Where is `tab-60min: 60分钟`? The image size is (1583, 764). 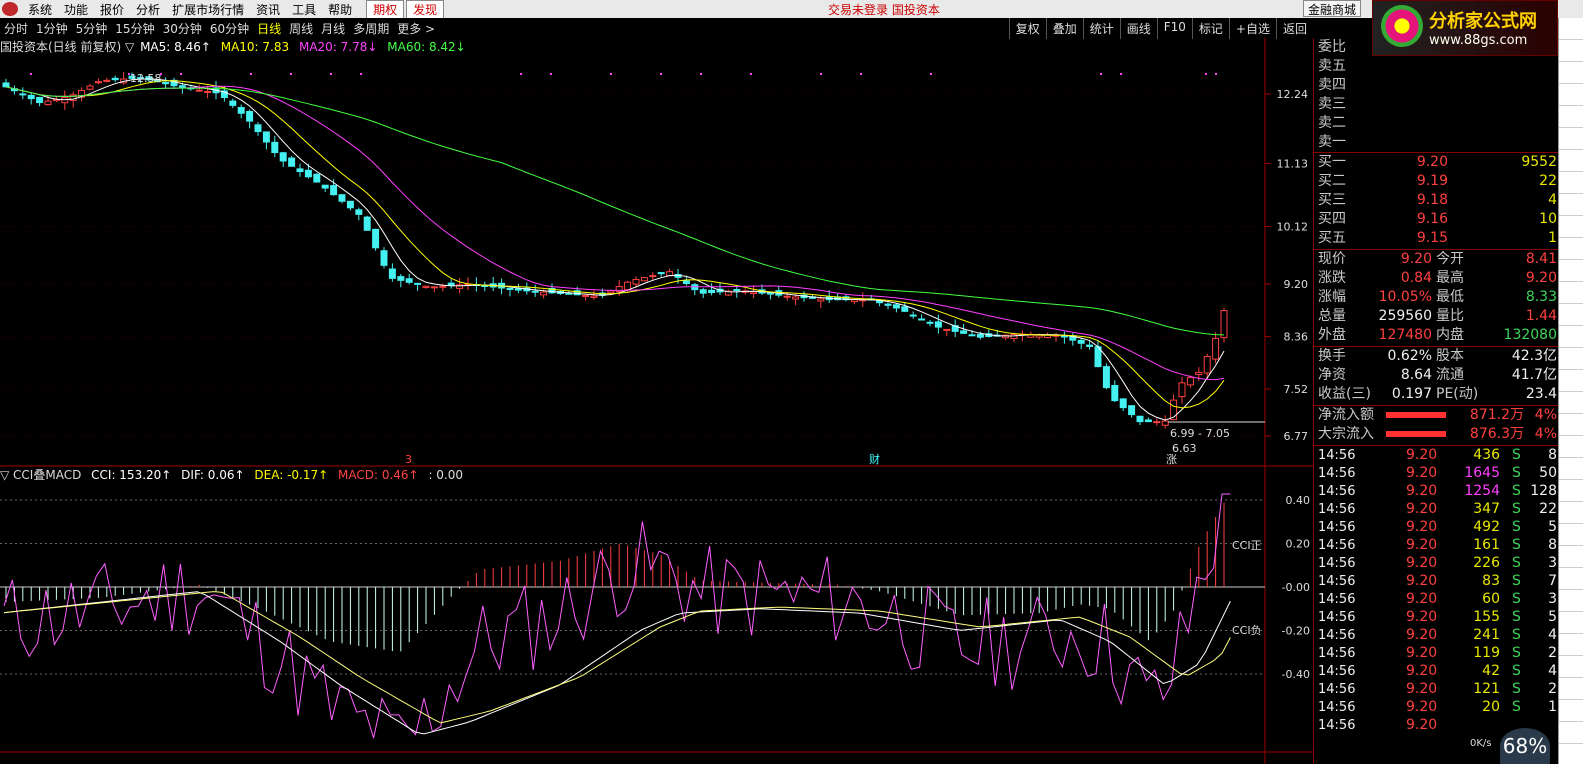 tab-60min: 60分钟 is located at coordinates (229, 28).